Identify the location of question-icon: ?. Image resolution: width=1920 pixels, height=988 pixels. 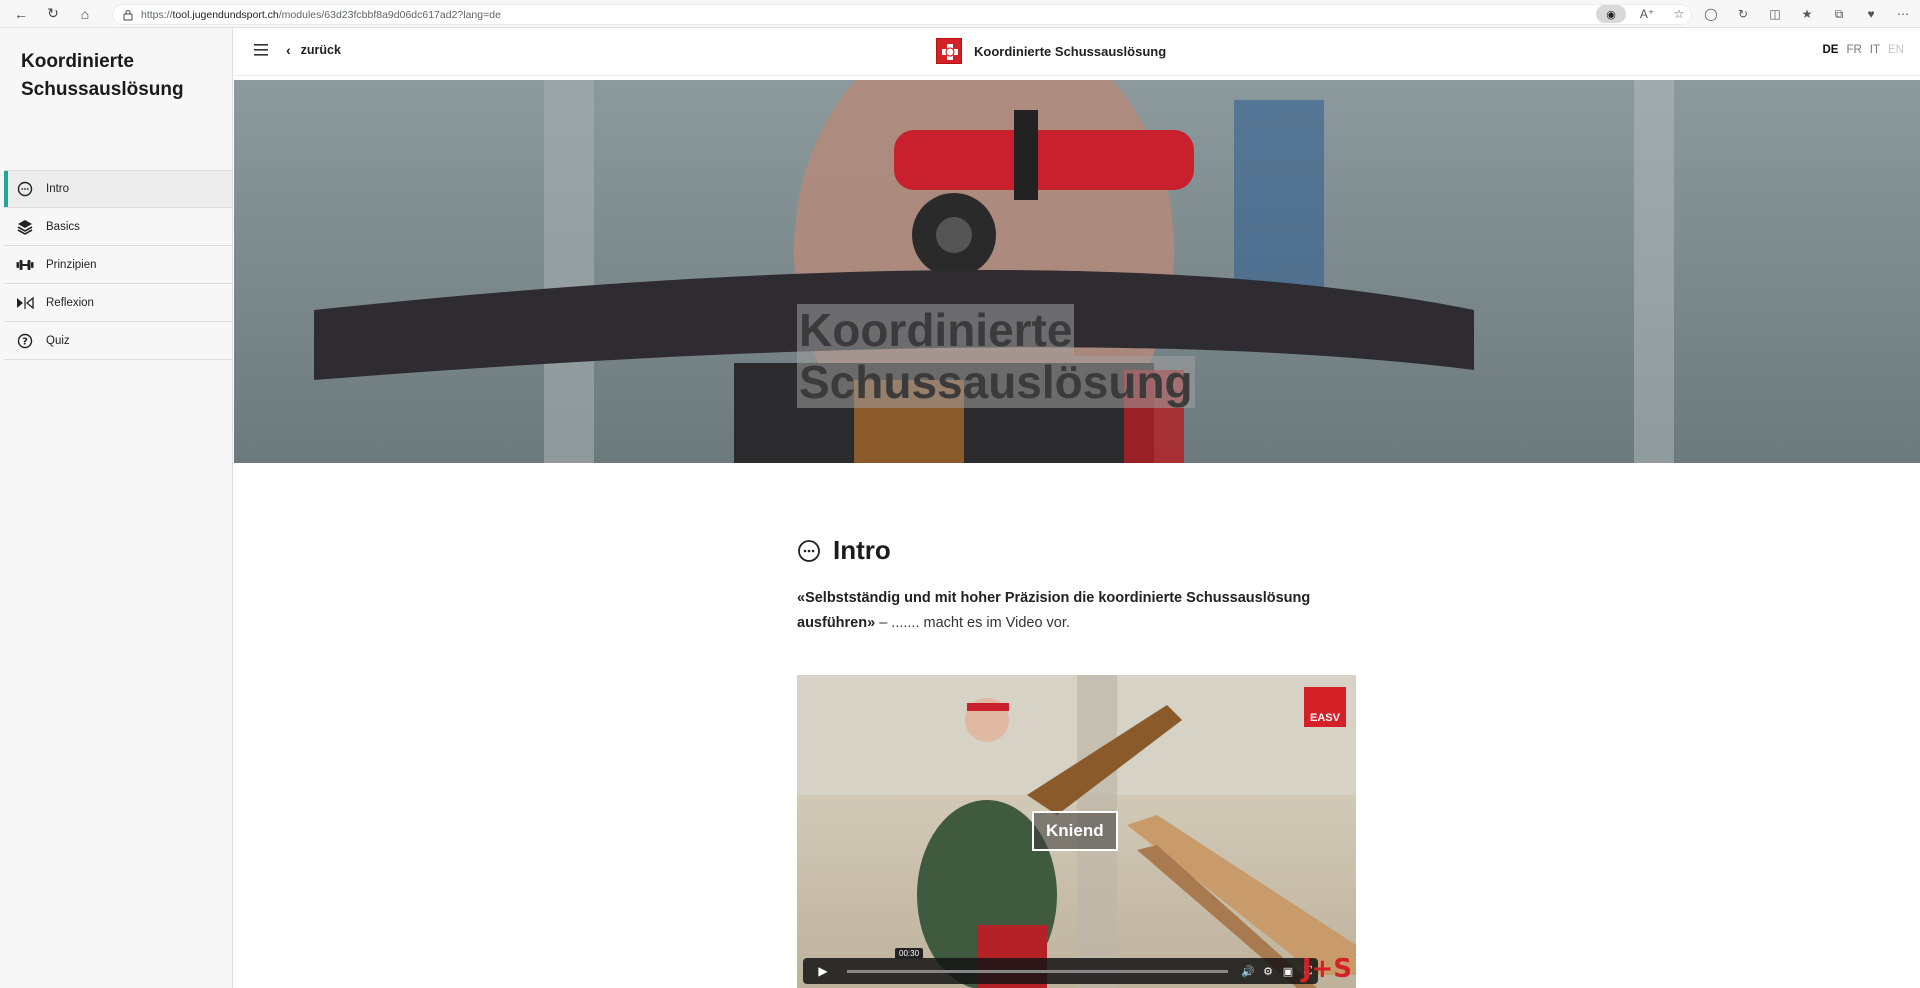
(25, 341).